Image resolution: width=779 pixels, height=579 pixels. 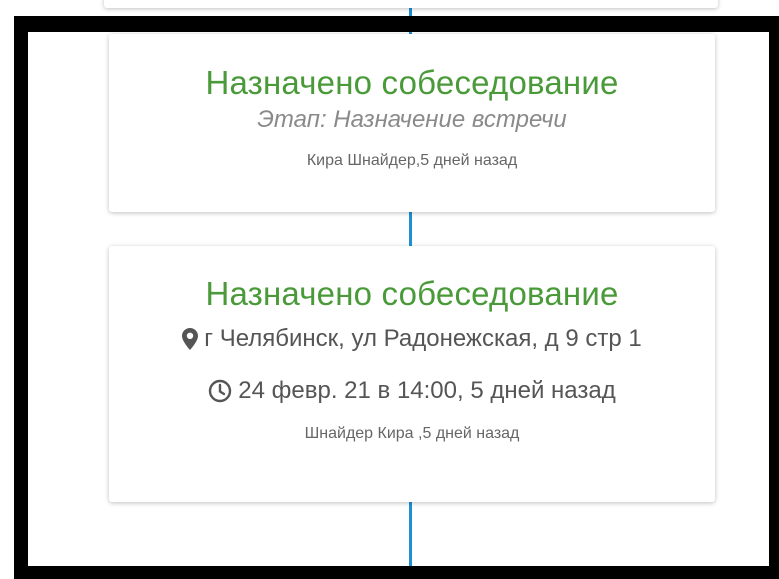 What do you see at coordinates (396, 572) in the screenshot?
I see `frame-border-bottom` at bounding box center [396, 572].